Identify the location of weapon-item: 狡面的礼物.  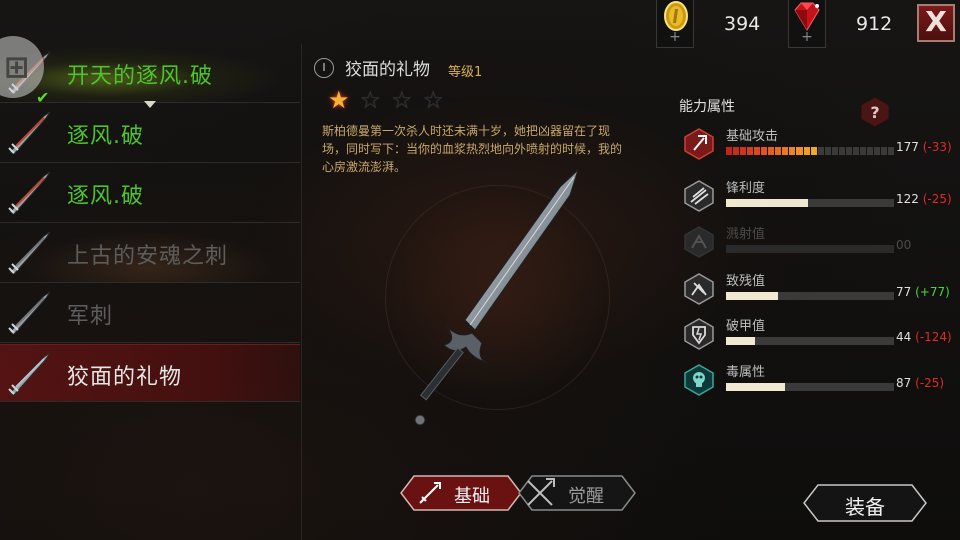
(150, 373).